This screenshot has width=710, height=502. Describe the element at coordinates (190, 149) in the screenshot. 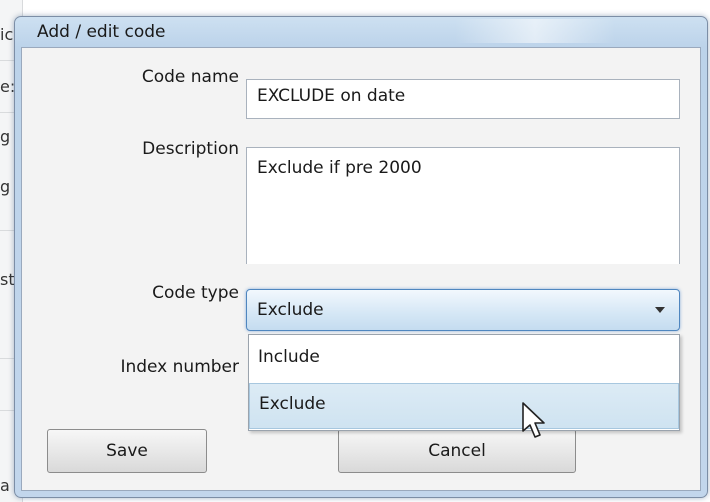

I see `description-label: Description` at that location.